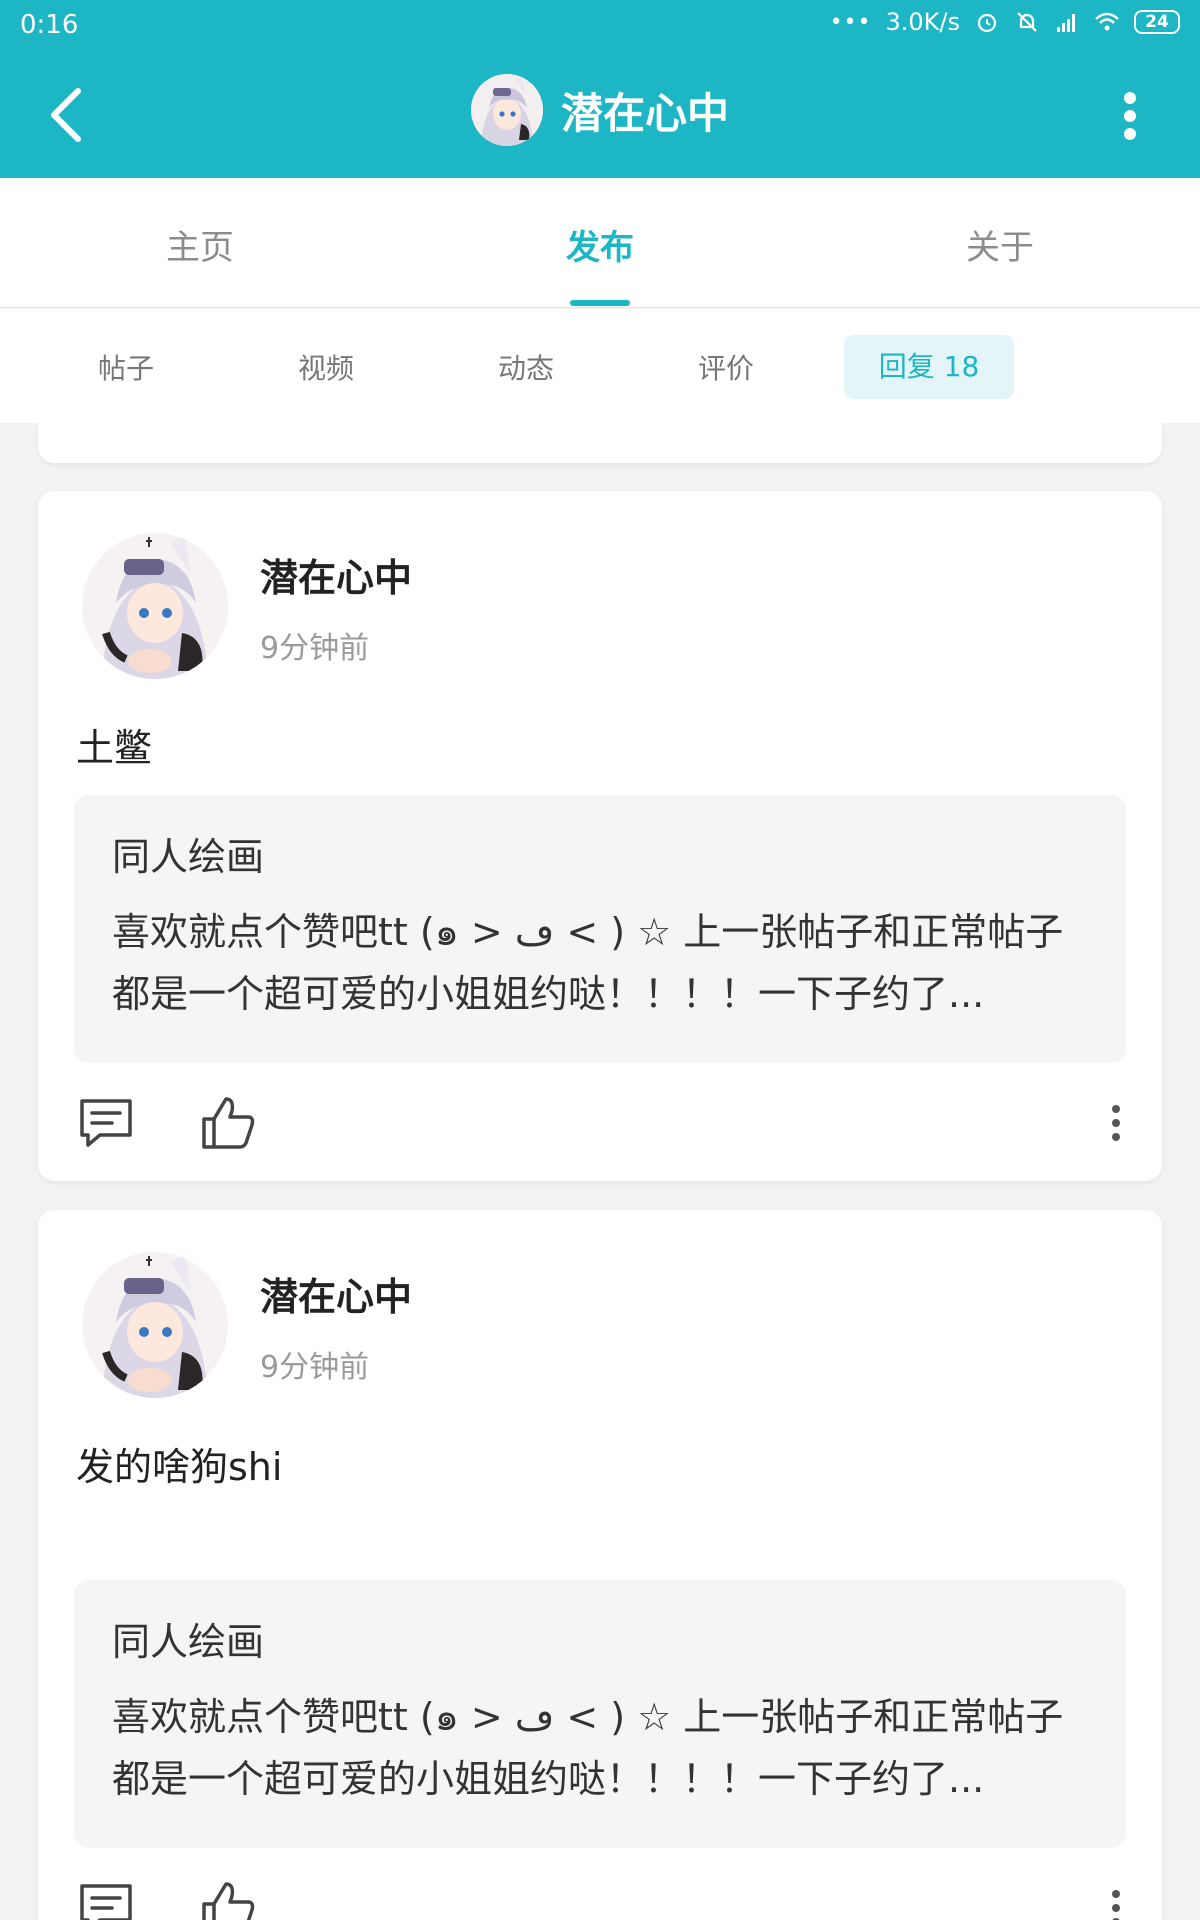 The image size is (1200, 1920). I want to click on network-speed: 3.0K/s, so click(923, 22).